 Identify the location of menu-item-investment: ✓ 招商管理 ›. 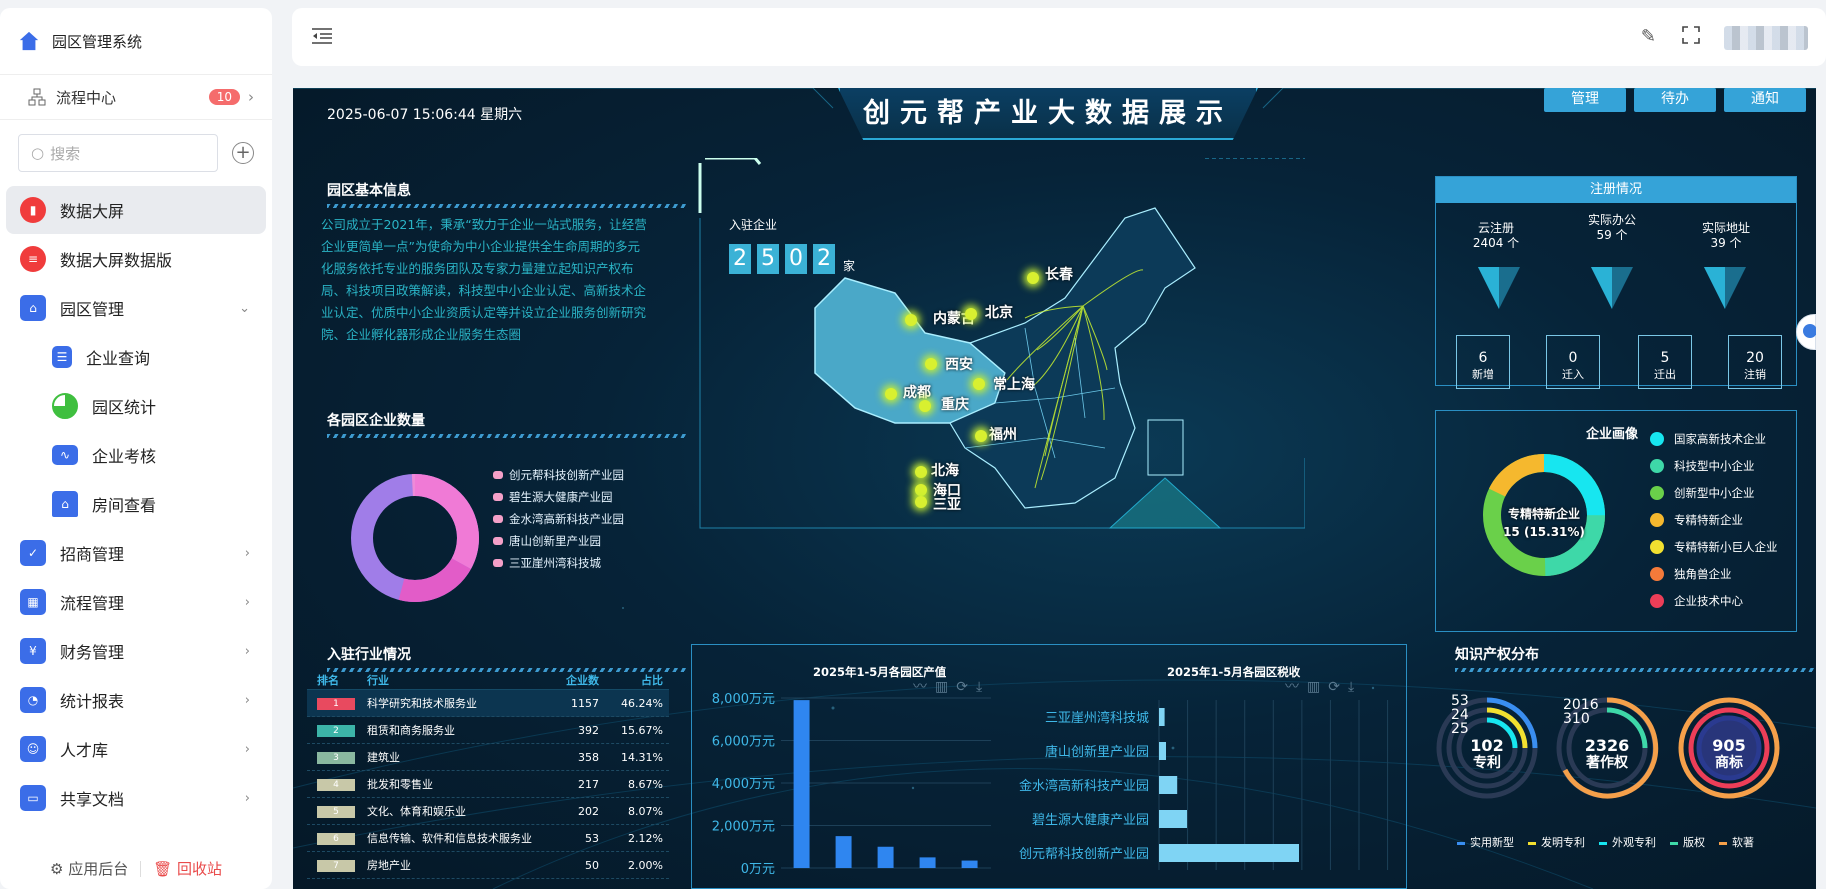
(136, 553).